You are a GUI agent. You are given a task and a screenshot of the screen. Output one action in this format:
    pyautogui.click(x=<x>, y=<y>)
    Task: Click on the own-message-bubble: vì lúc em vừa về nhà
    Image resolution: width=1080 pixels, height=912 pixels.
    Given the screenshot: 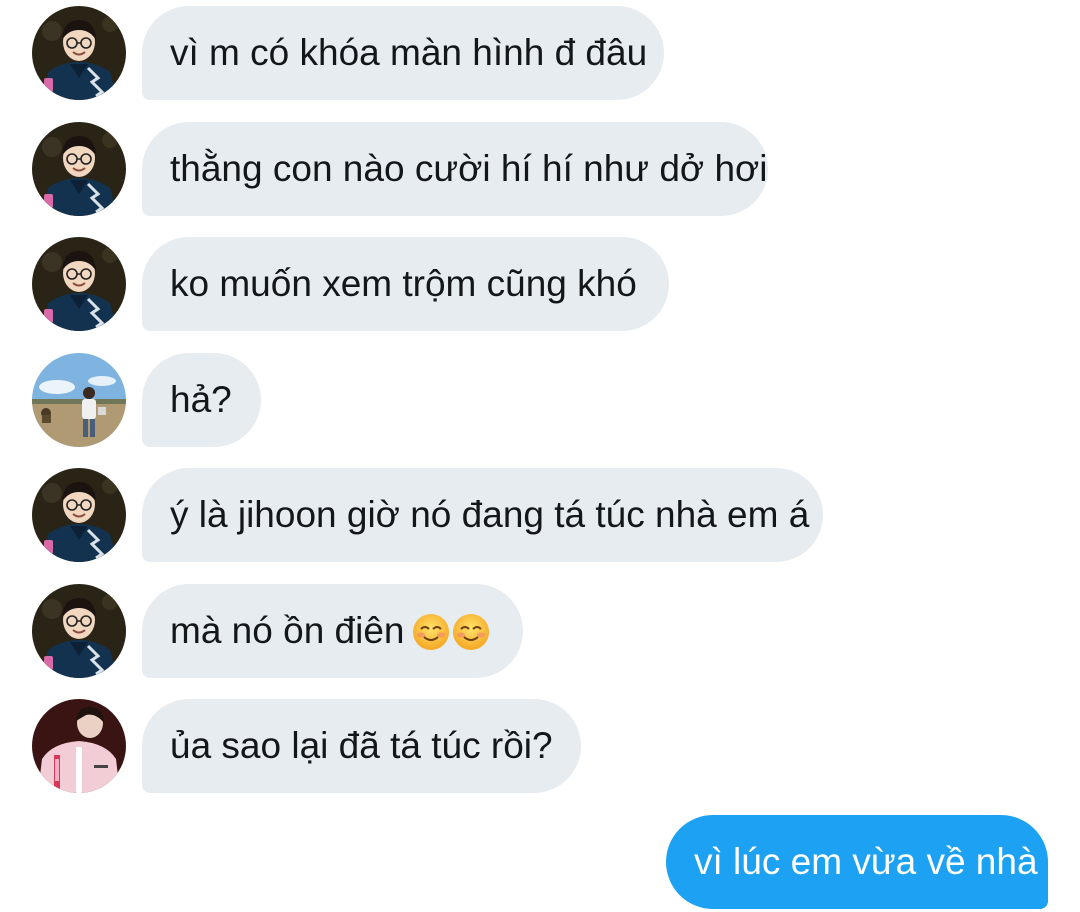 What is the action you would take?
    pyautogui.click(x=857, y=862)
    